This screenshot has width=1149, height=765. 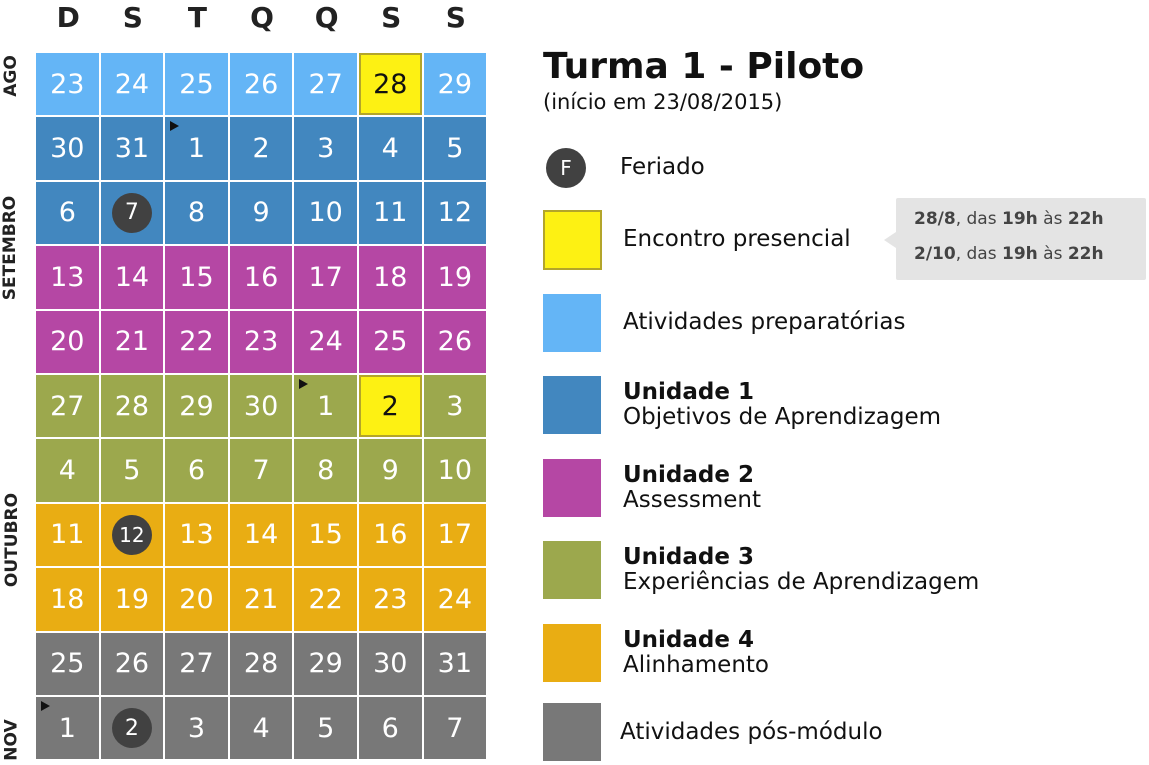 I want to click on calendar-day-cell: 11, so click(x=67, y=535).